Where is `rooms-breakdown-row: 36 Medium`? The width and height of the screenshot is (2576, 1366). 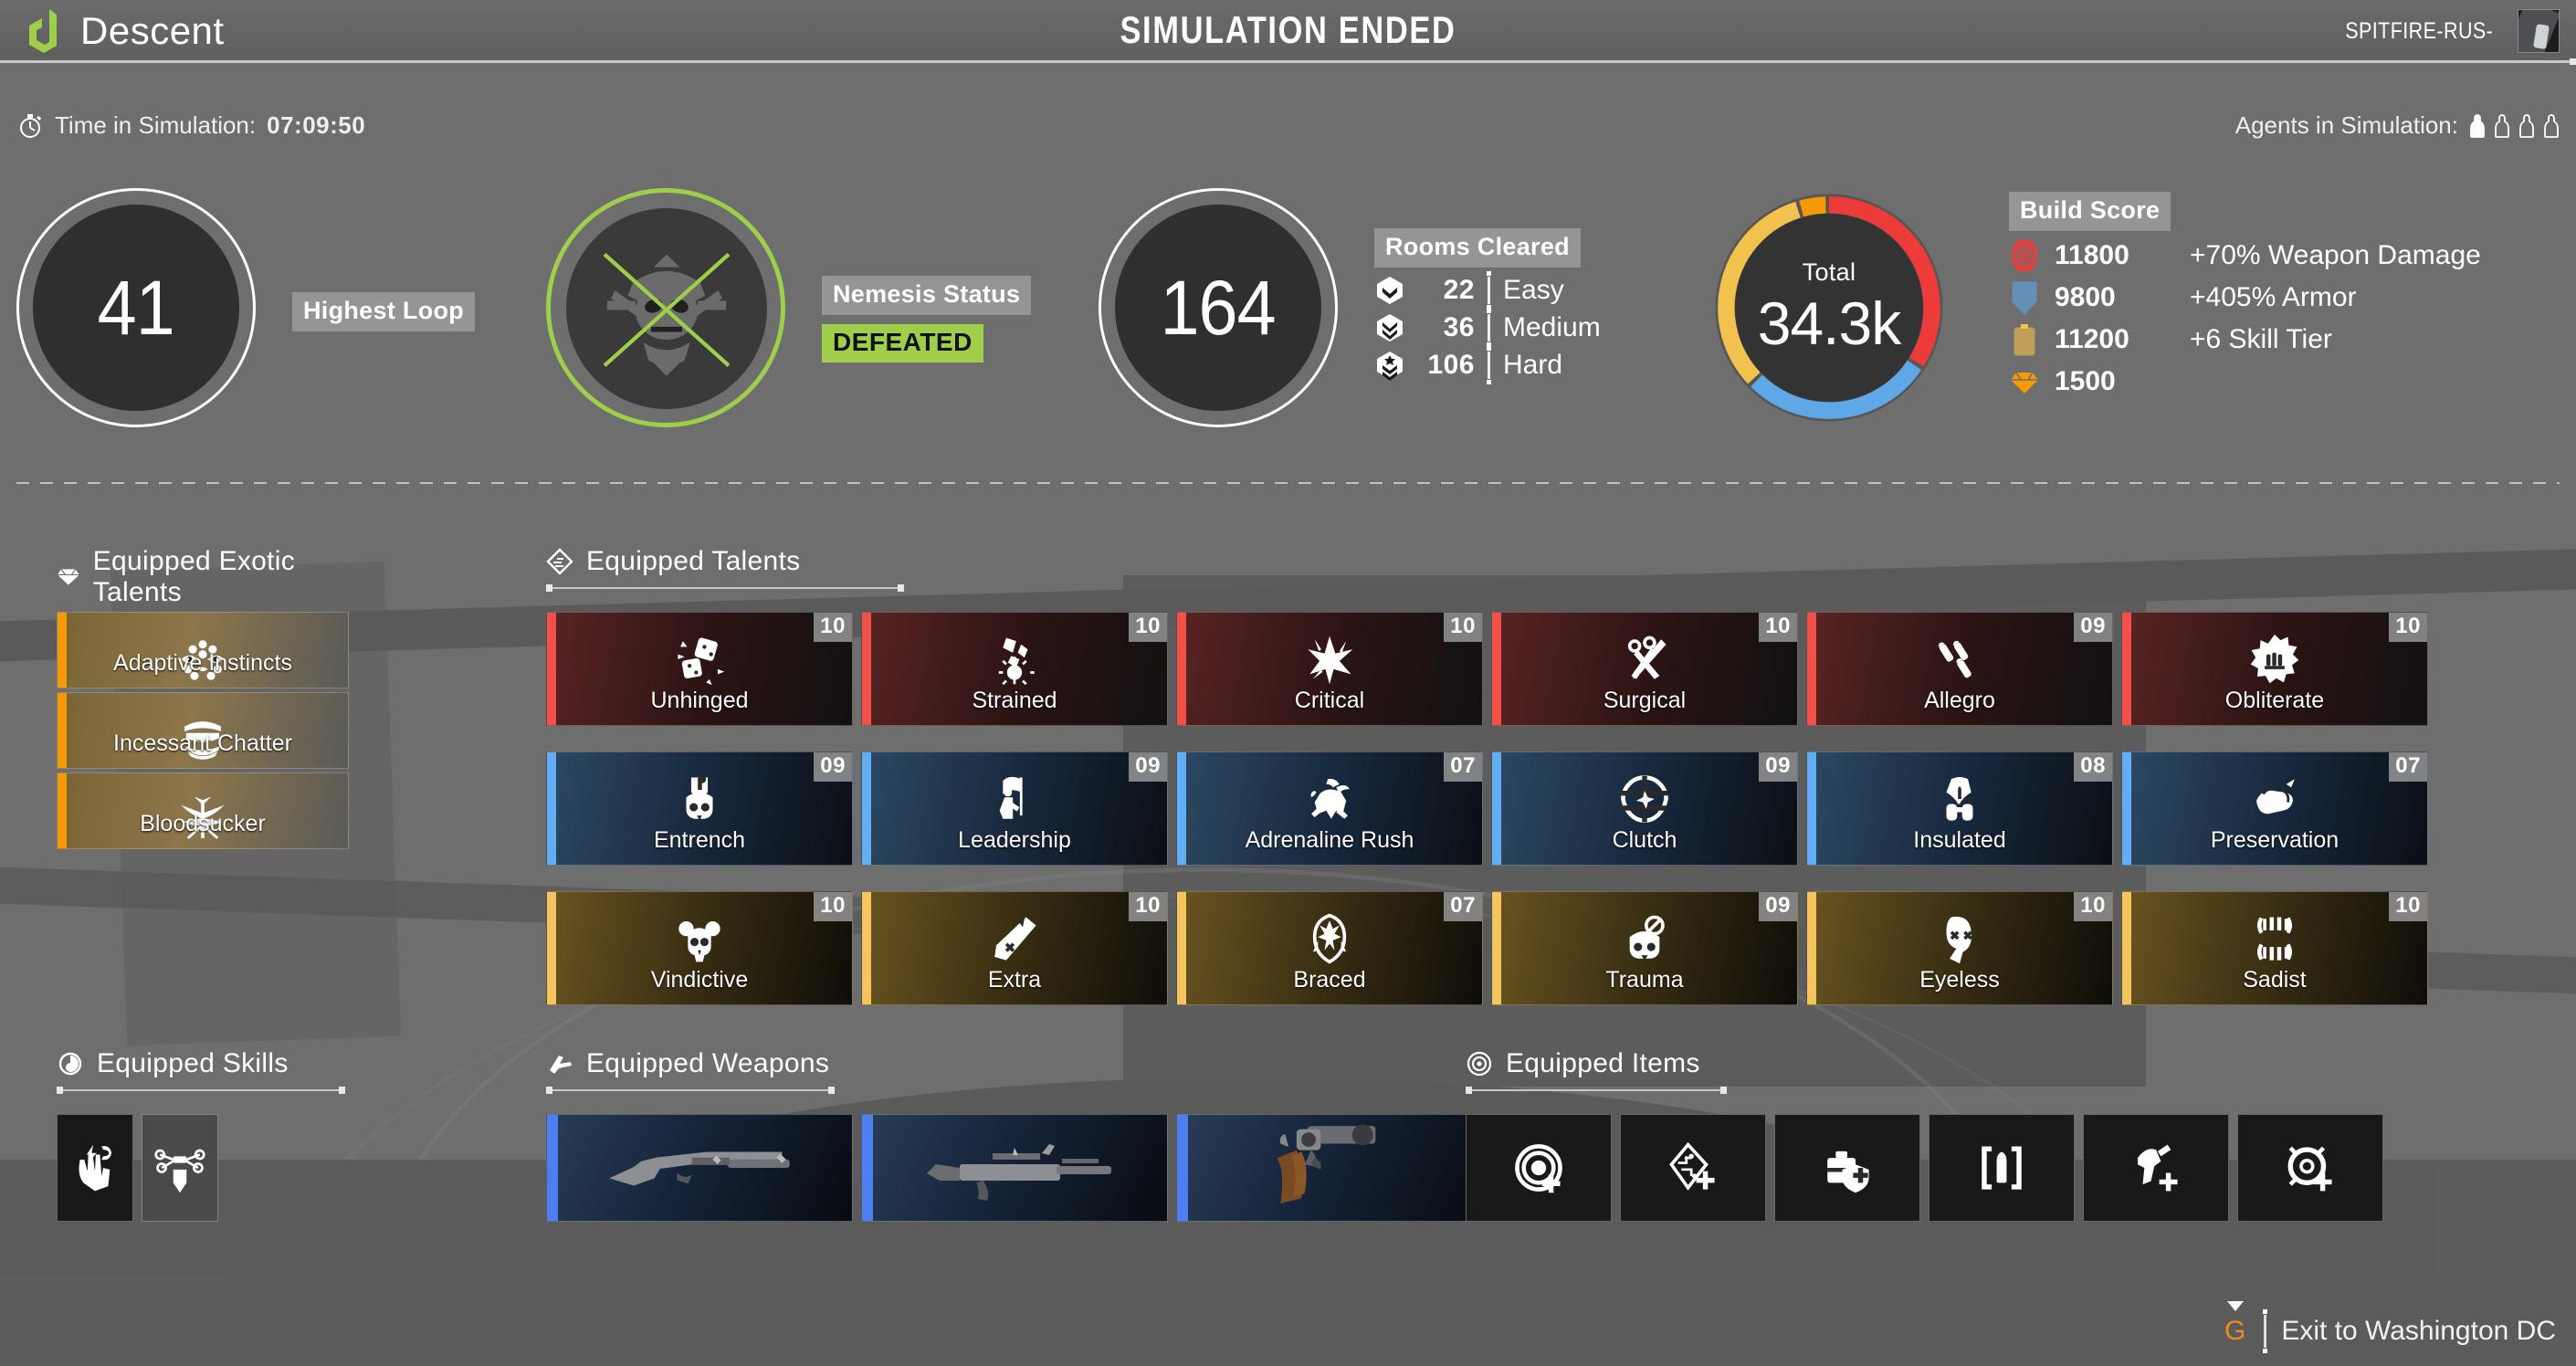 rooms-breakdown-row: 36 Medium is located at coordinates (1487, 328).